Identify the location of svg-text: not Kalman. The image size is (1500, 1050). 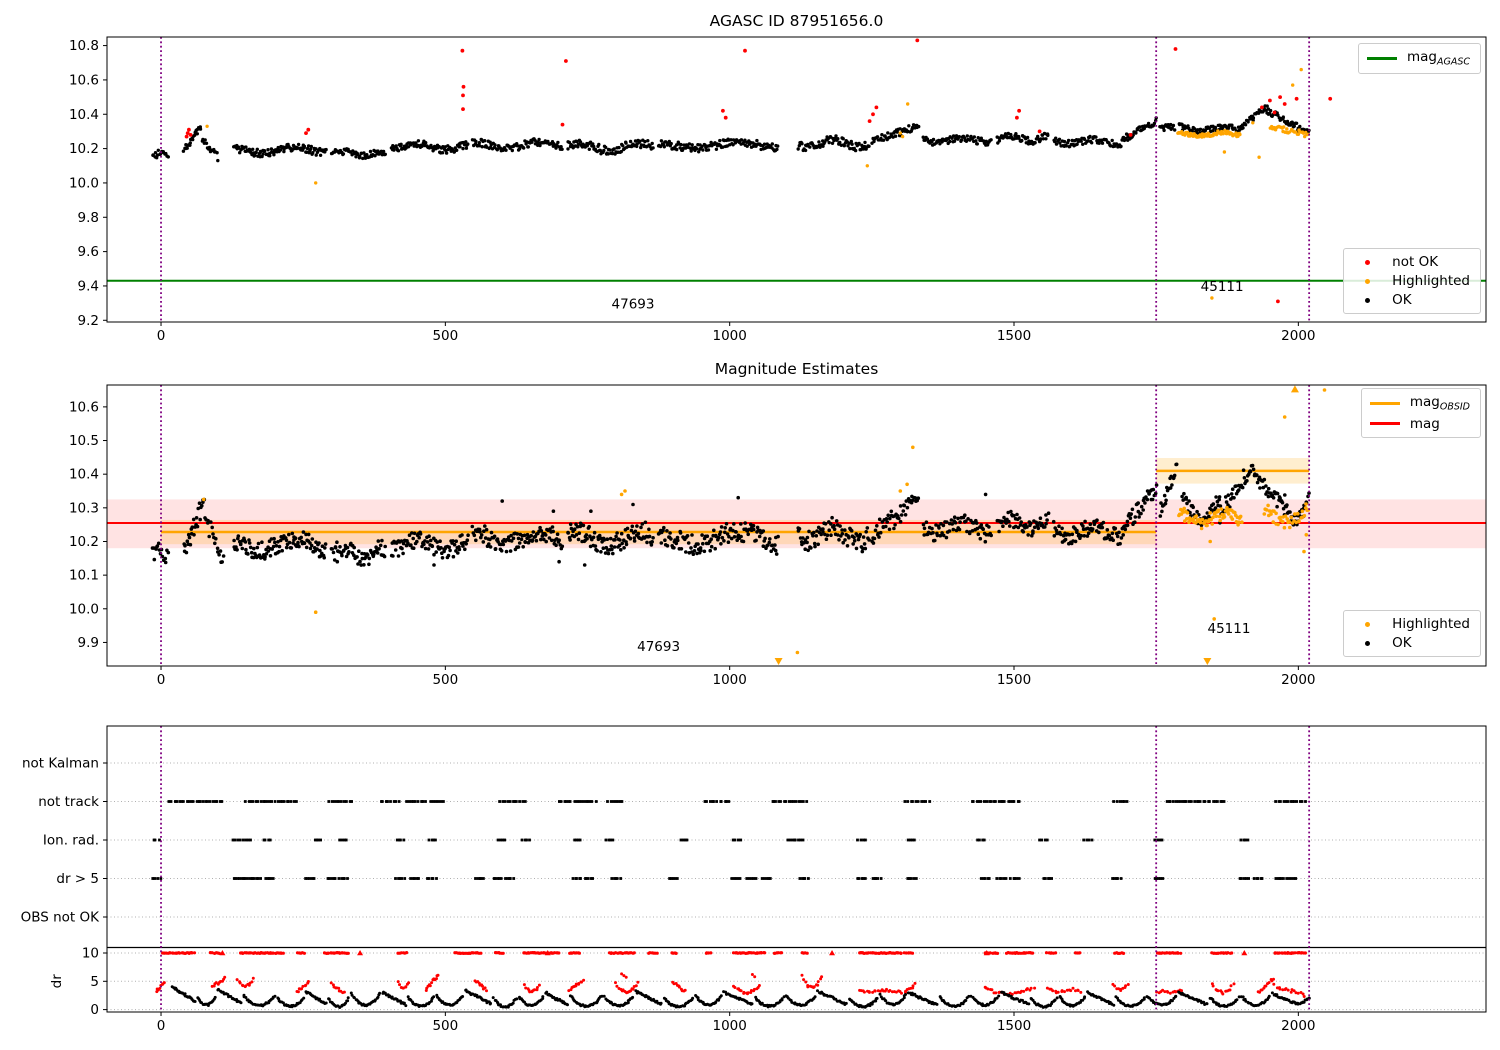
(60, 764).